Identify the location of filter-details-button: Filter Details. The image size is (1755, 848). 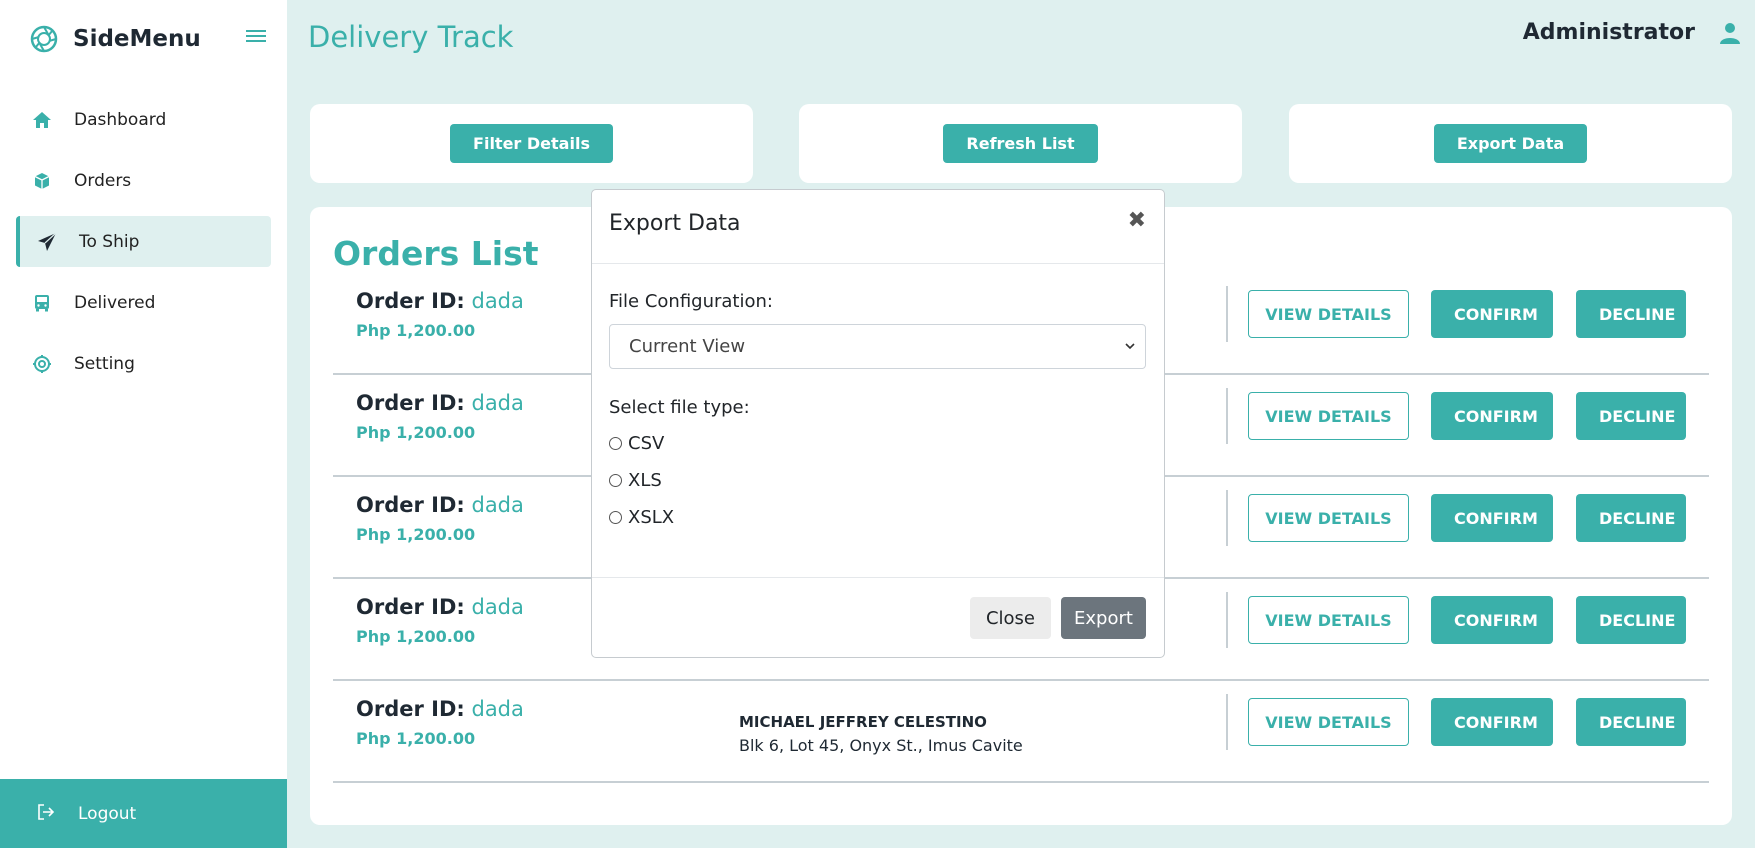
(531, 143).